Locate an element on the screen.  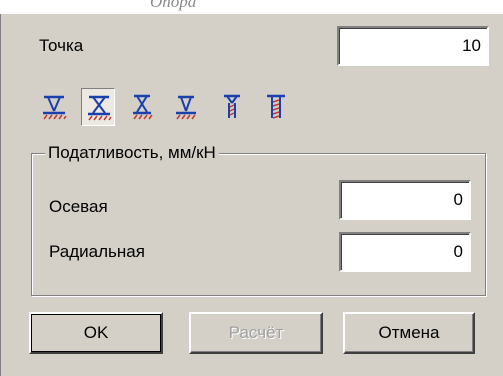
point-label: Точка is located at coordinates (61, 45).